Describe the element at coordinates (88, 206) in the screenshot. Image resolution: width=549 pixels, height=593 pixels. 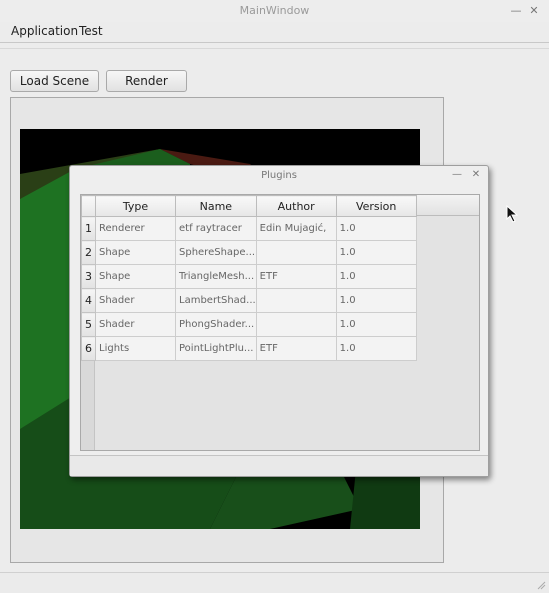
I see `corner-button` at that location.